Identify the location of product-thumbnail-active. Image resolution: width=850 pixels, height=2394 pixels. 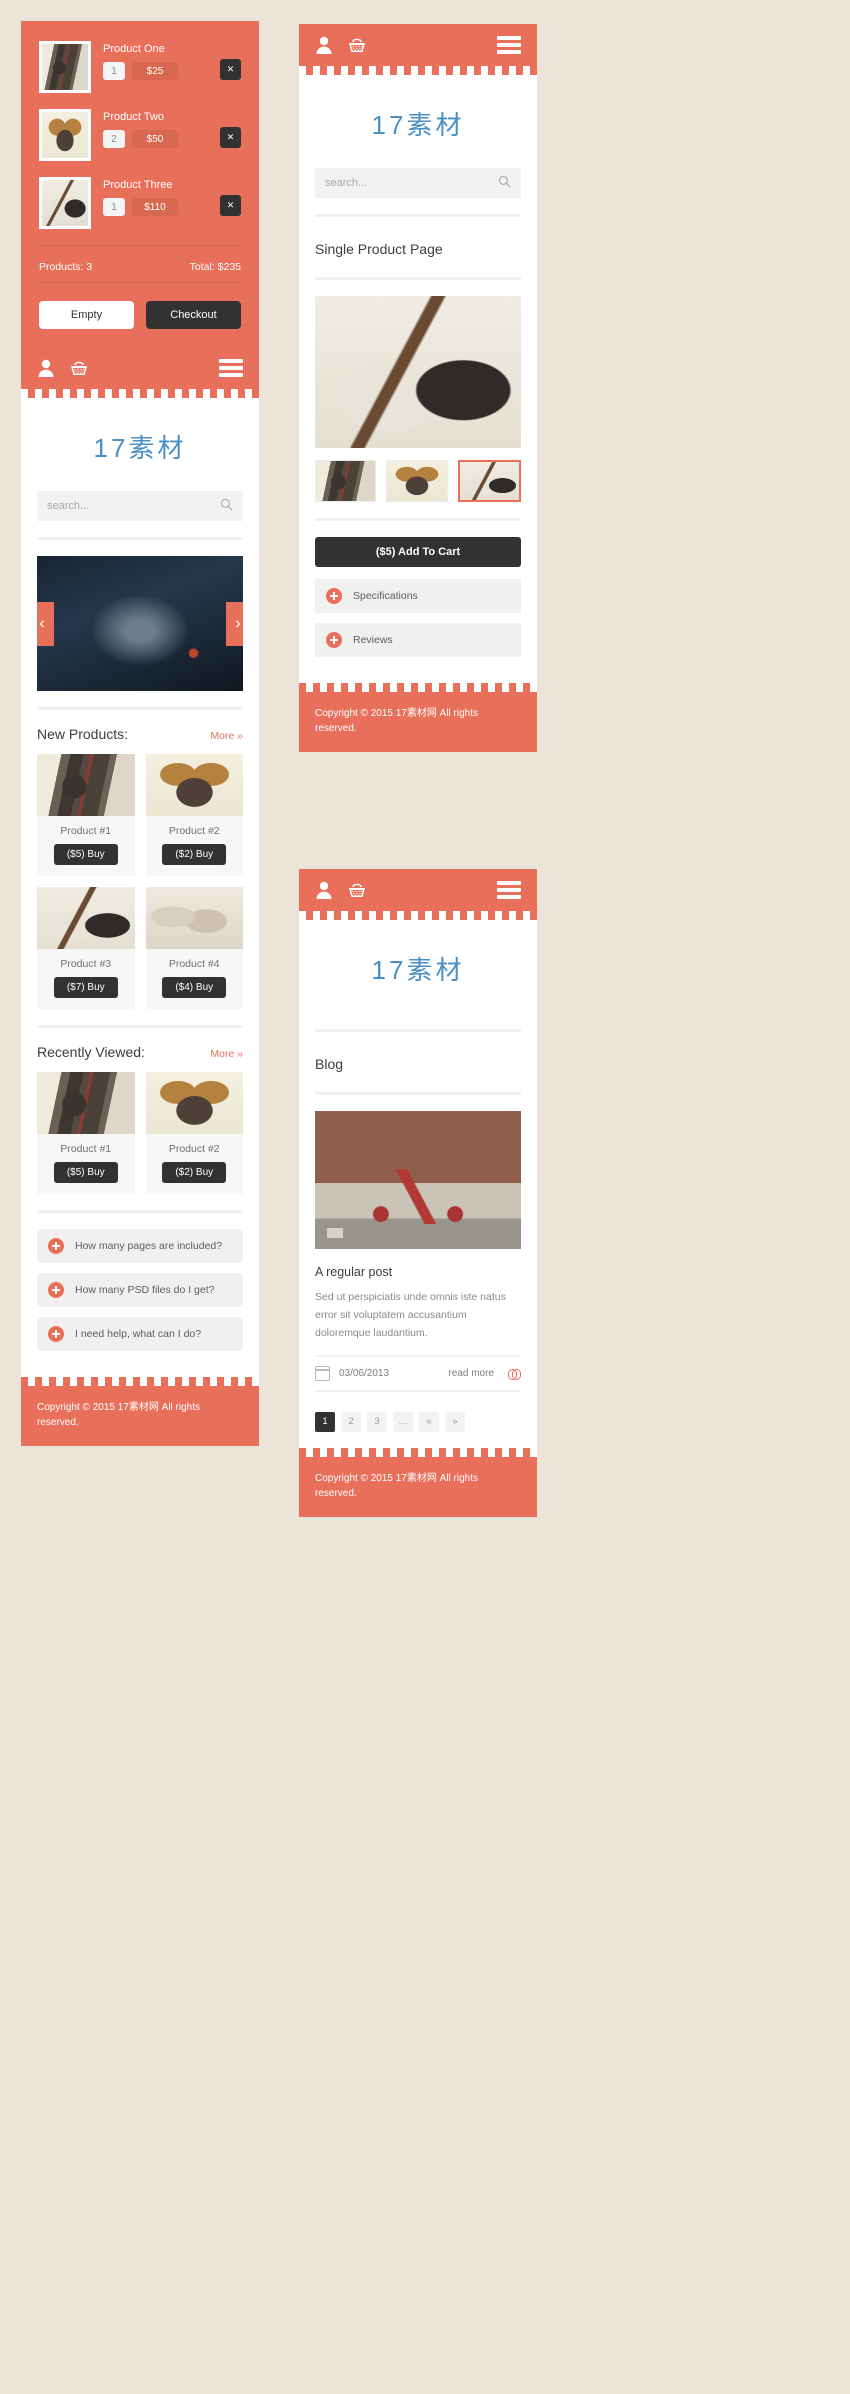
(489, 481).